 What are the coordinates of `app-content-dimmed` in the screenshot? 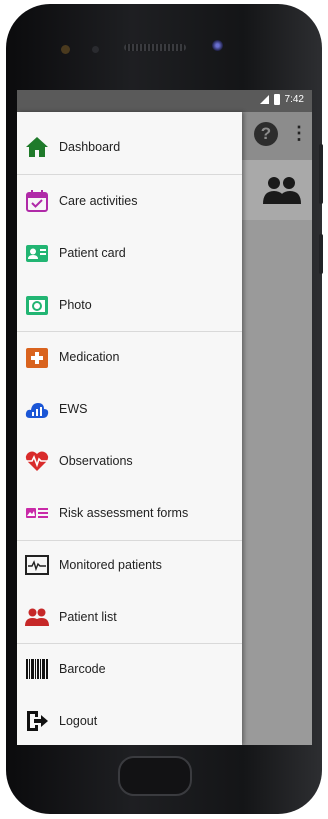 It's located at (277, 482).